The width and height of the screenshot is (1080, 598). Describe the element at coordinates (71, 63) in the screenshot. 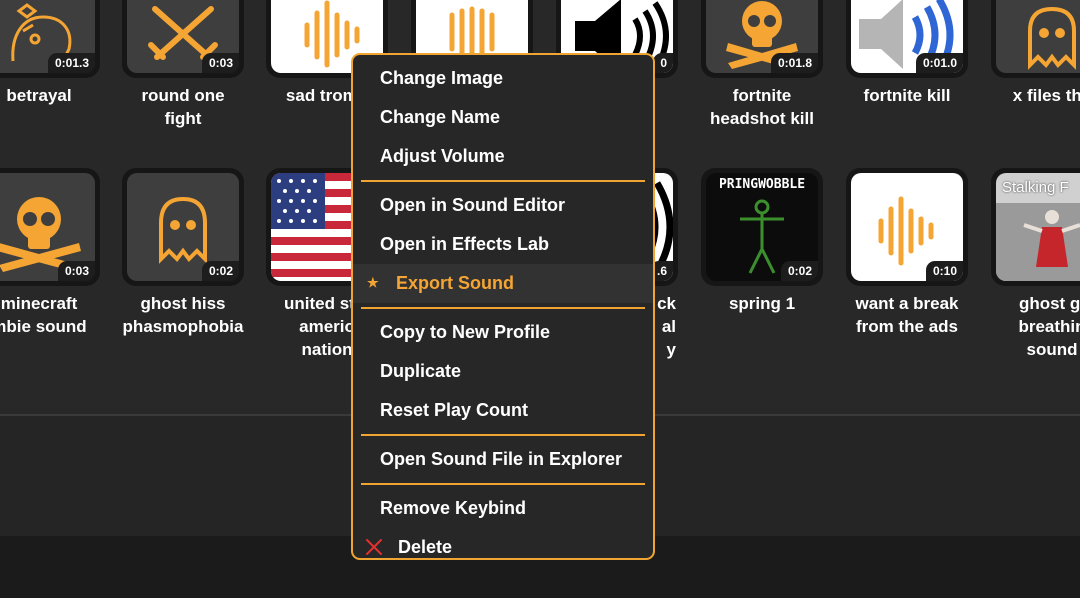

I see `duration-badge: 0:01.3` at that location.